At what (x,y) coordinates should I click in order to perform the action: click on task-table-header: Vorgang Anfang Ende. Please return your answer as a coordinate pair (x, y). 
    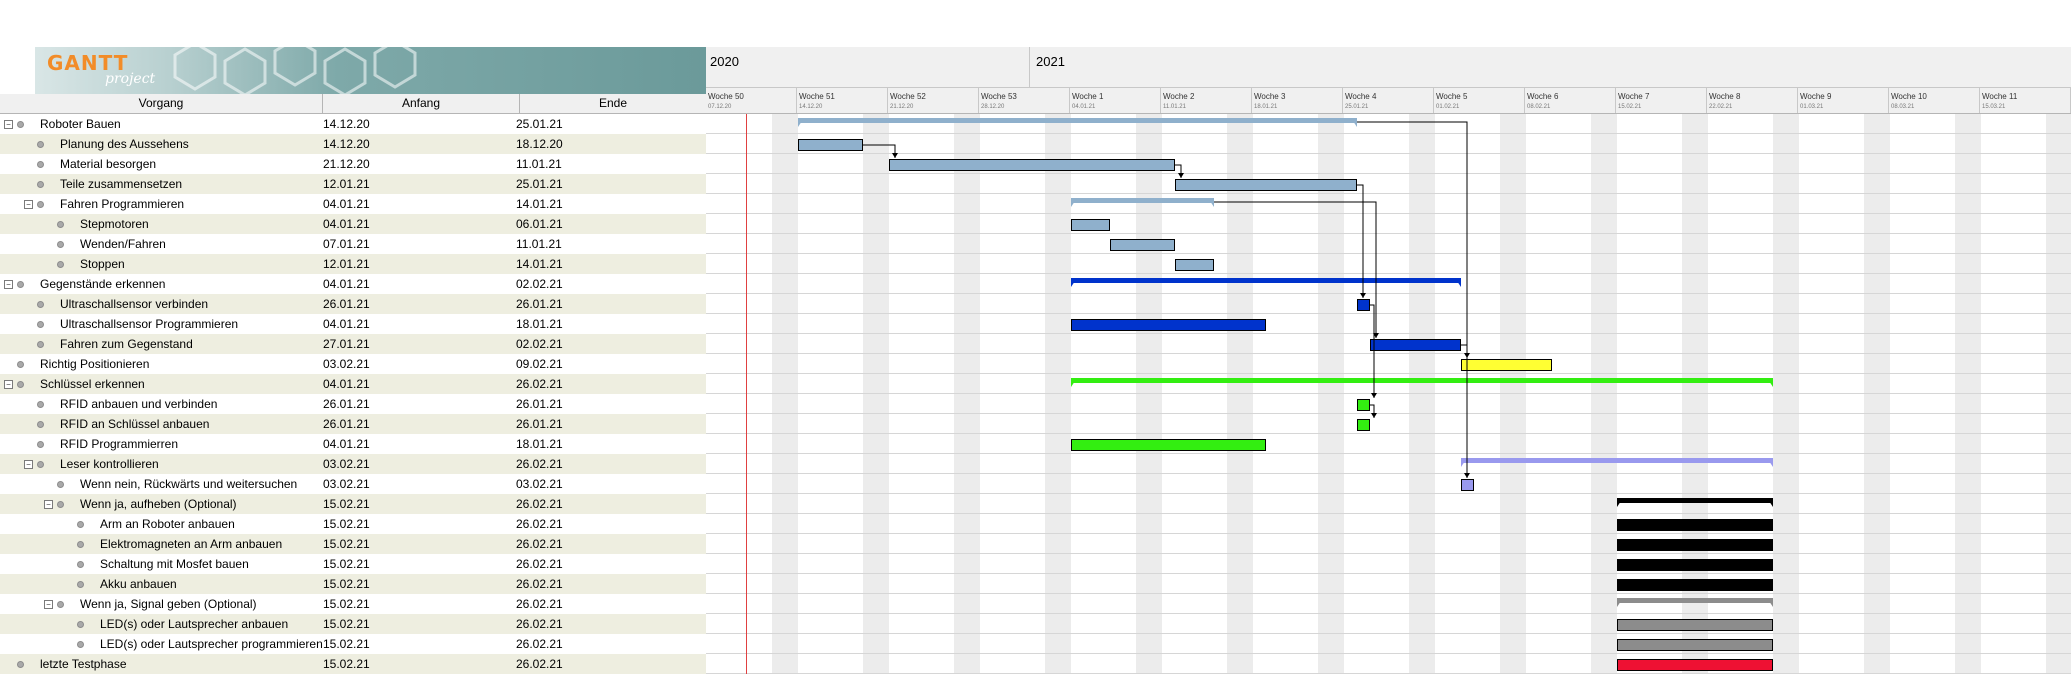
    Looking at the image, I should click on (353, 104).